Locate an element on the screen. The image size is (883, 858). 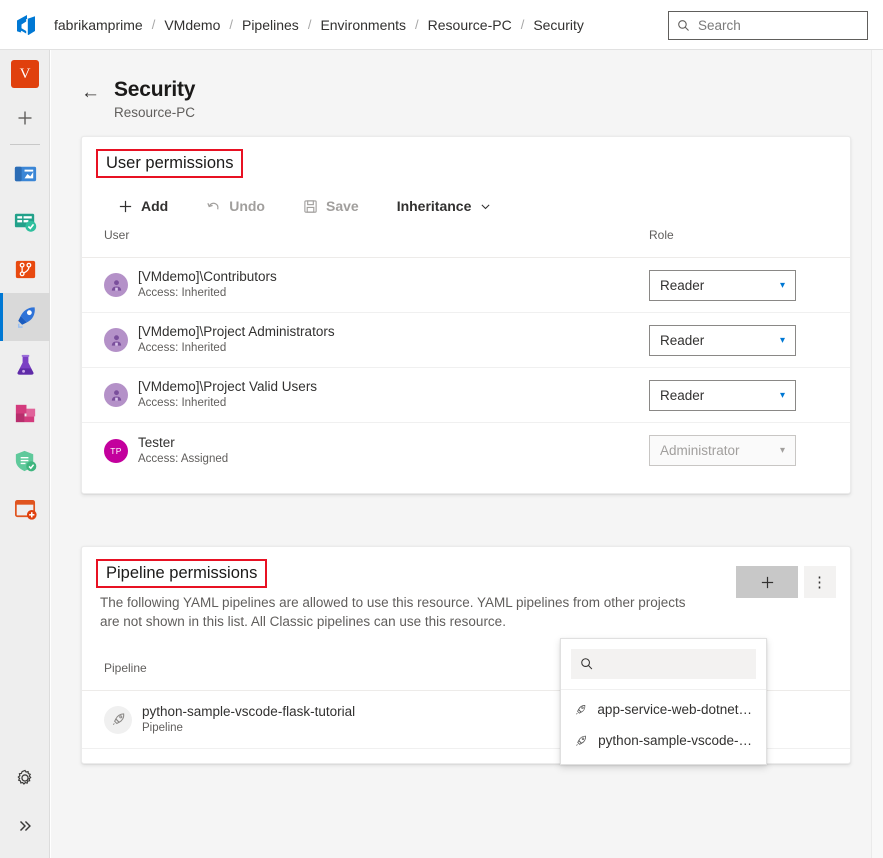
column-header-role: Role is located at coordinates (661, 235).